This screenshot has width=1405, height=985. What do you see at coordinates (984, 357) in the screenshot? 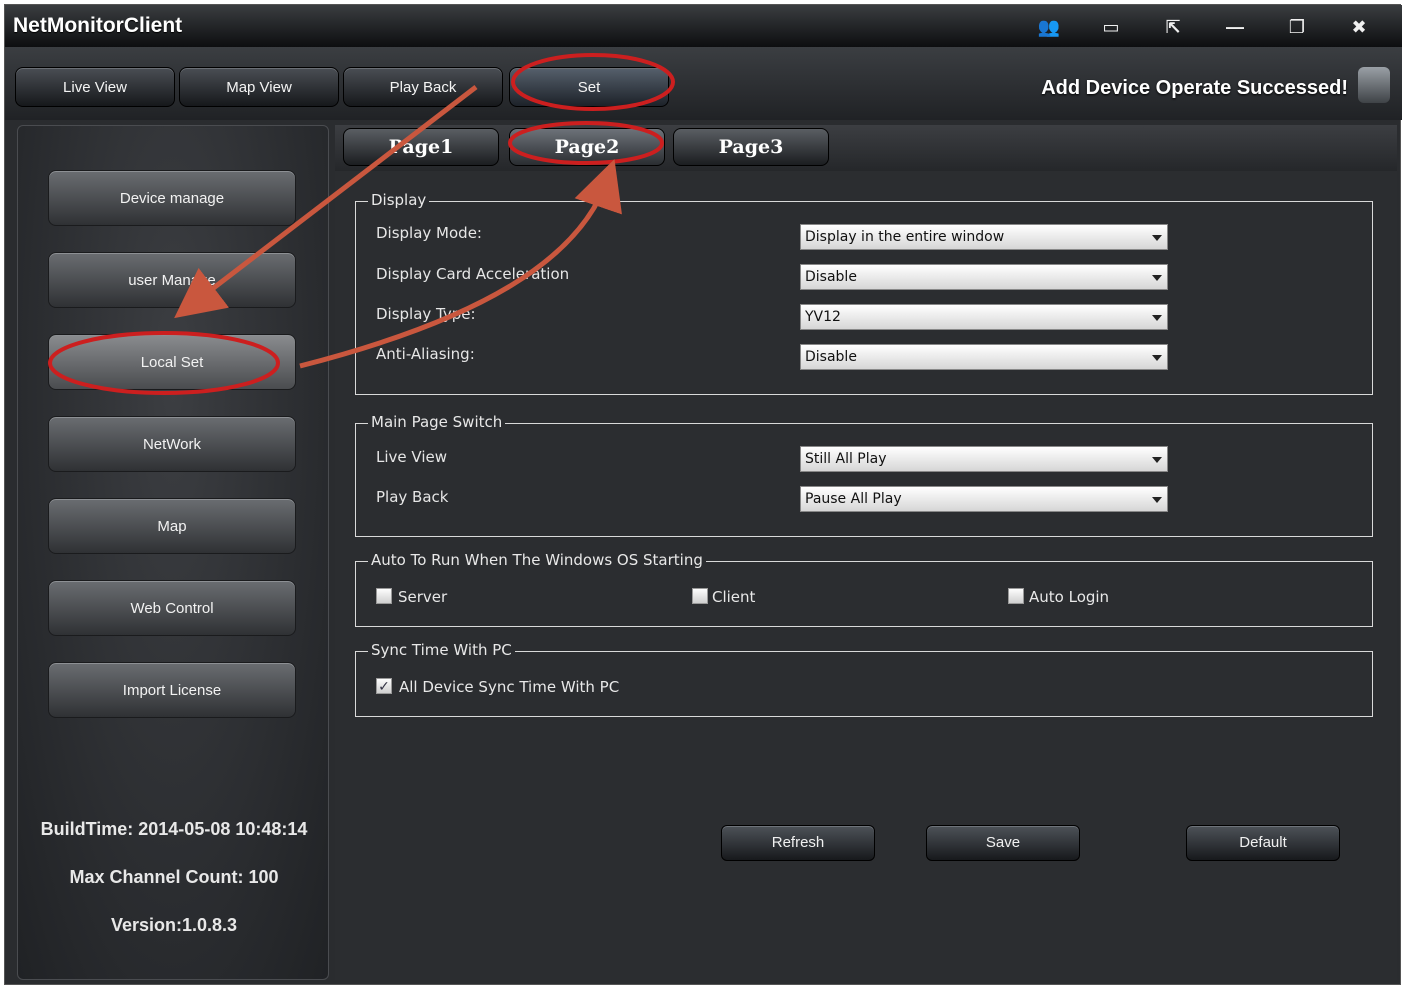
I see `anti-aliasing-select: Disable` at bounding box center [984, 357].